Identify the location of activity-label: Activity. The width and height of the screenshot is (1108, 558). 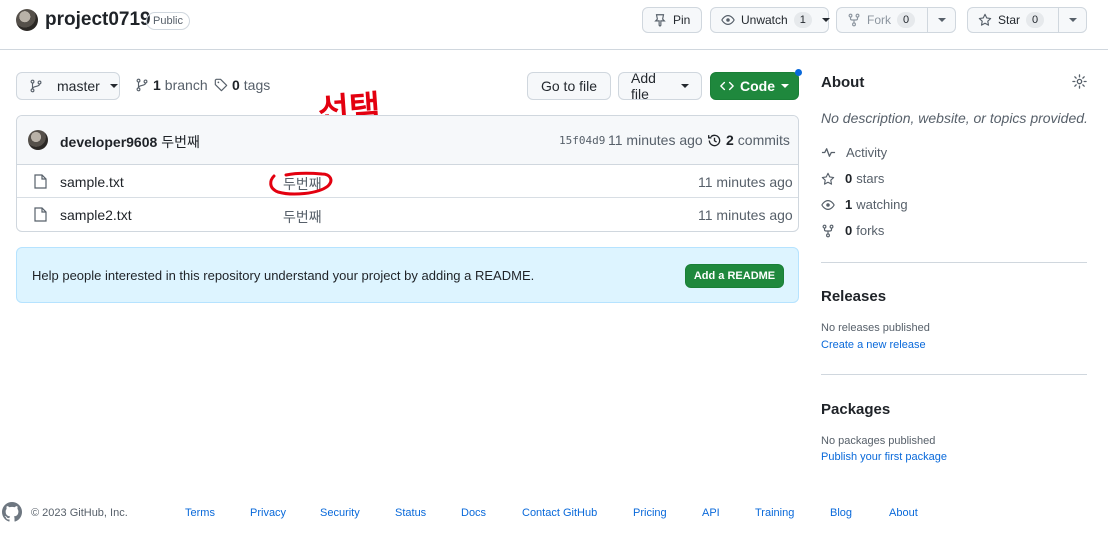
(867, 152).